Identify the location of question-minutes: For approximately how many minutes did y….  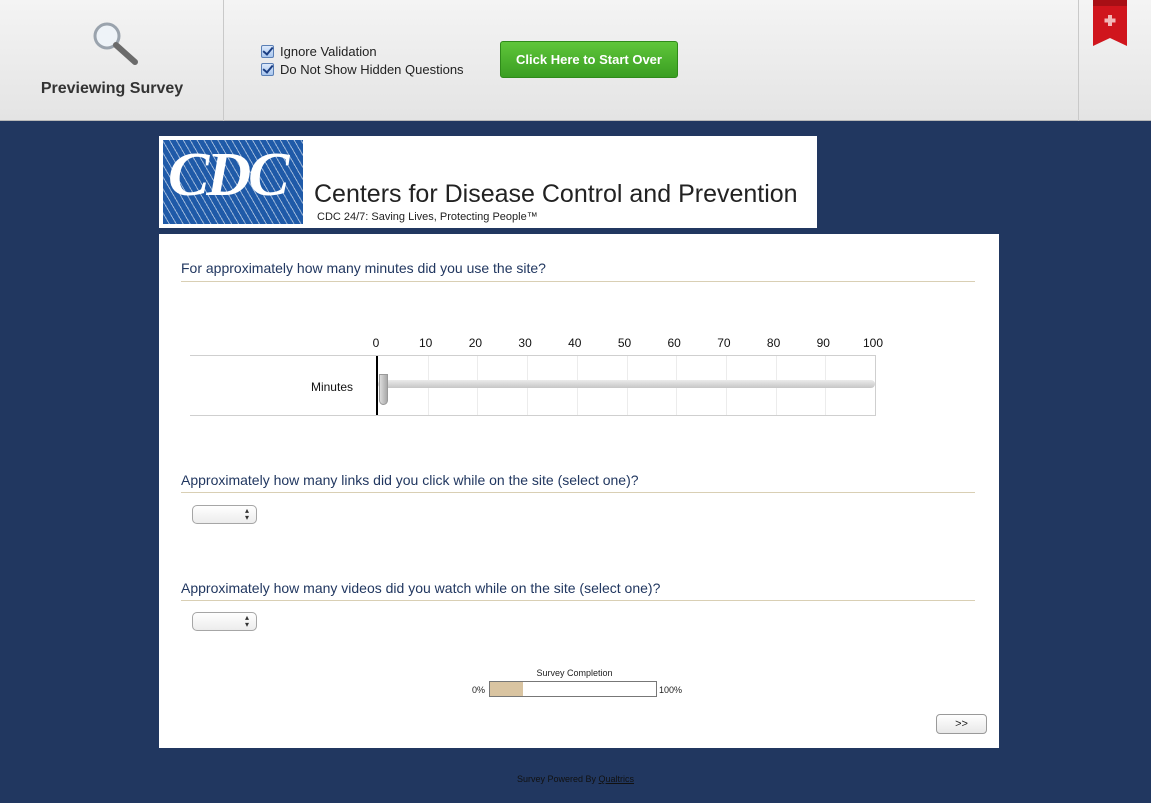
(363, 268).